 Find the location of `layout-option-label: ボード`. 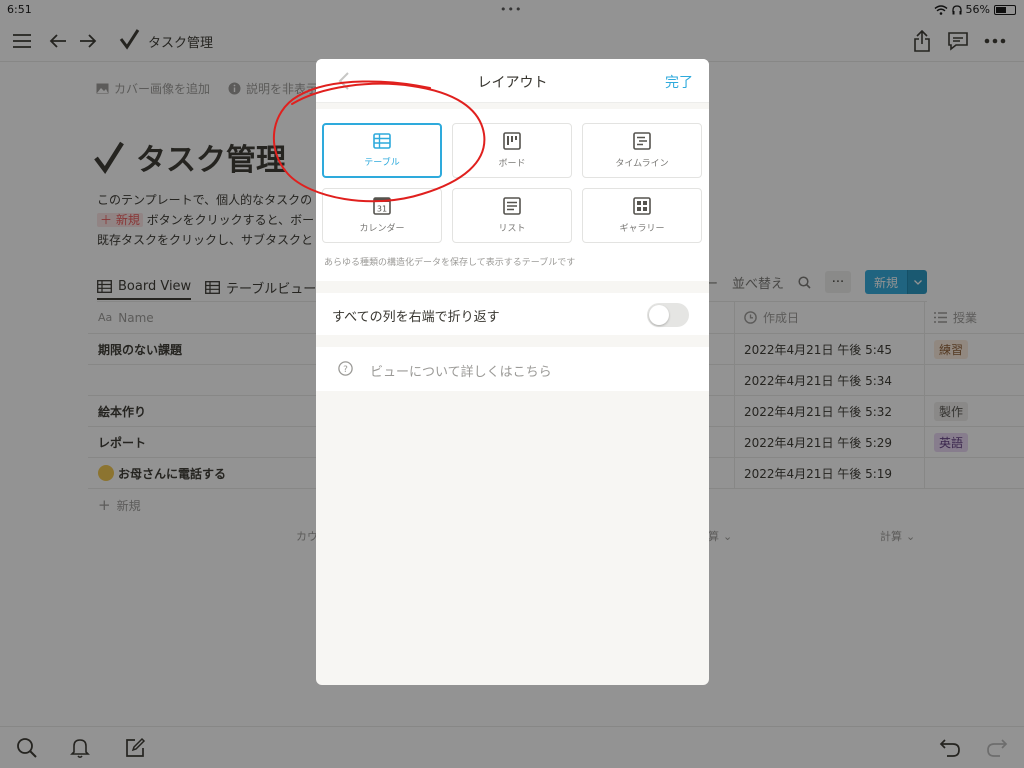

layout-option-label: ボード is located at coordinates (512, 164).